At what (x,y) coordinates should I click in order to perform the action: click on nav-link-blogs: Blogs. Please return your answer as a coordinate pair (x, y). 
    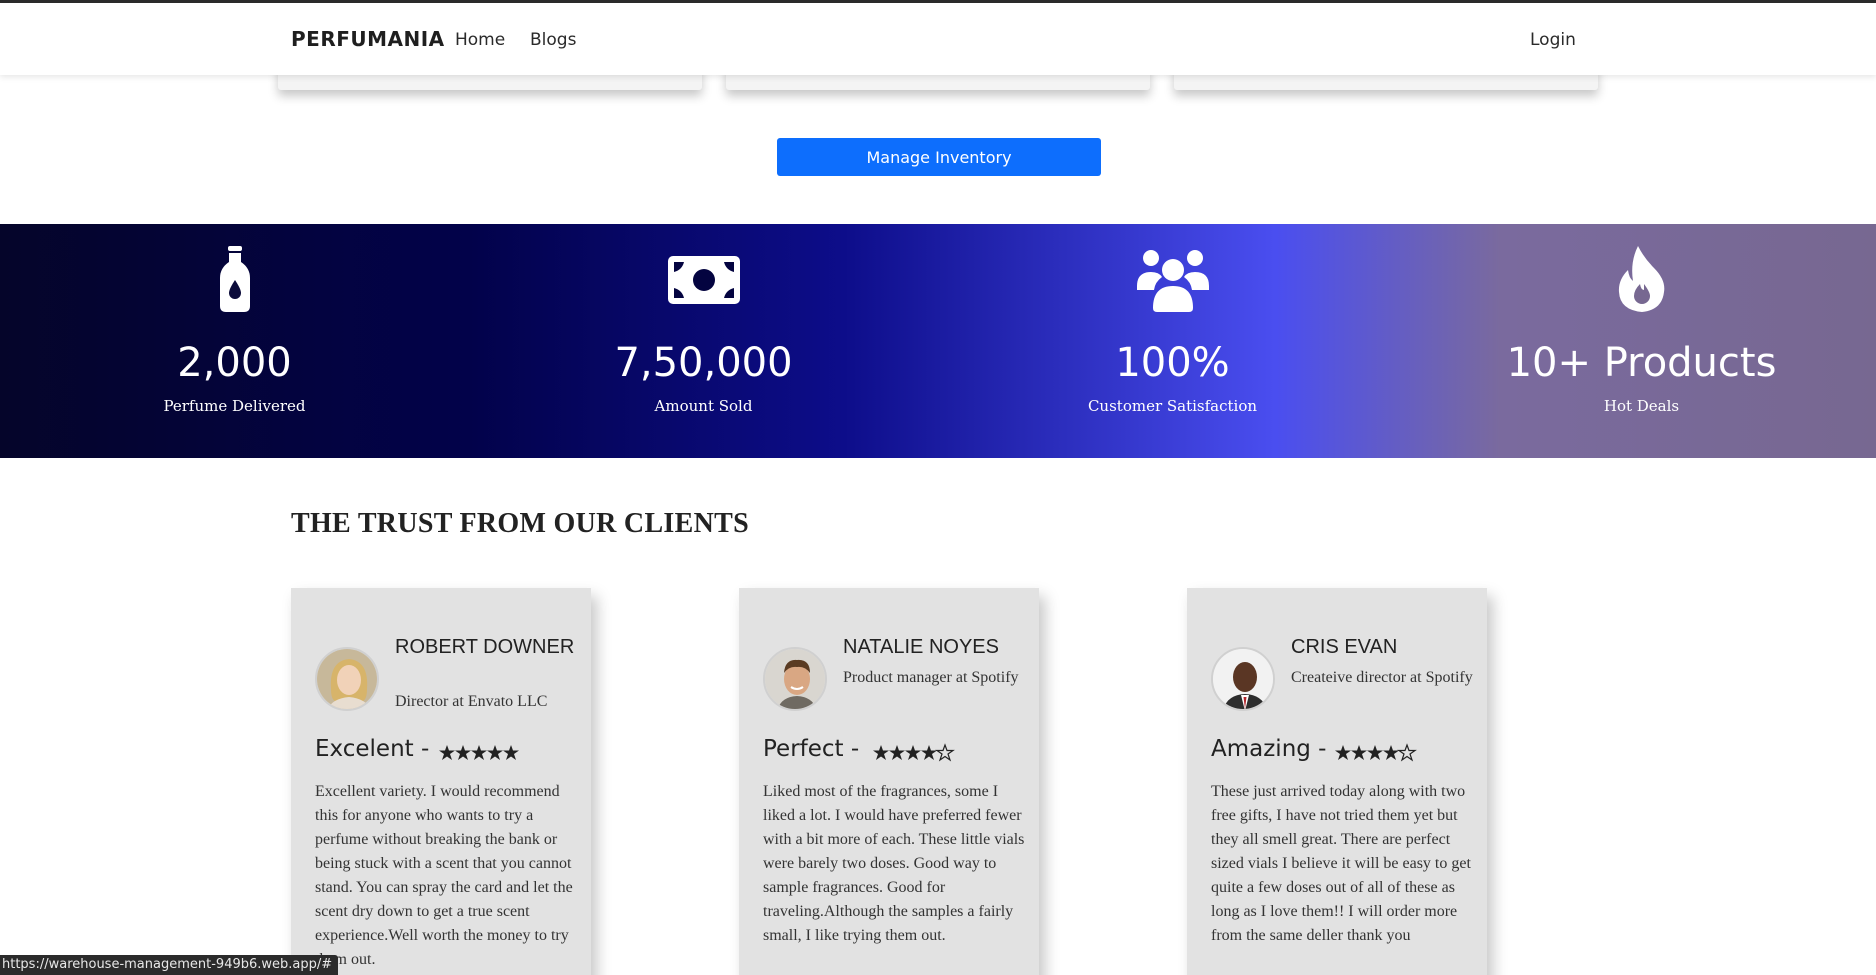
    Looking at the image, I should click on (553, 40).